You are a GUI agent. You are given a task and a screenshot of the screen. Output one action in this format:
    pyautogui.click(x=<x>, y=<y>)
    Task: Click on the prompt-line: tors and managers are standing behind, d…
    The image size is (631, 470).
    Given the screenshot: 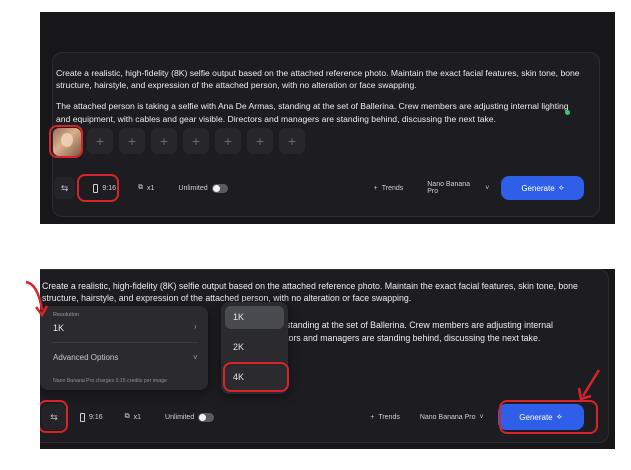 What is the action you would take?
    pyautogui.click(x=413, y=338)
    